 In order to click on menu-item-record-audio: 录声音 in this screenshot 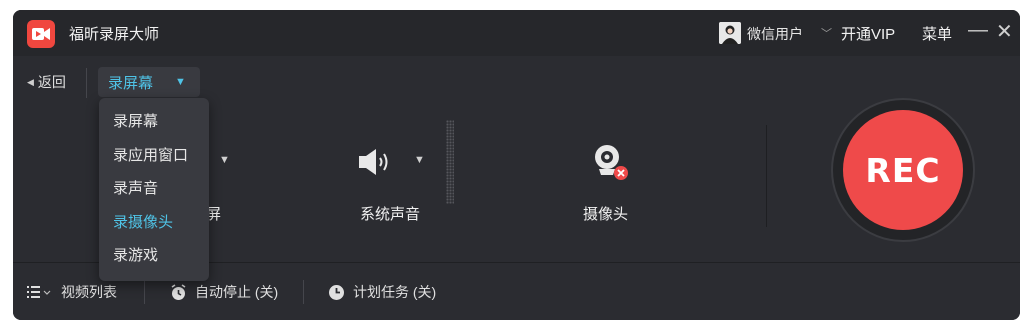, I will do `click(154, 188)`.